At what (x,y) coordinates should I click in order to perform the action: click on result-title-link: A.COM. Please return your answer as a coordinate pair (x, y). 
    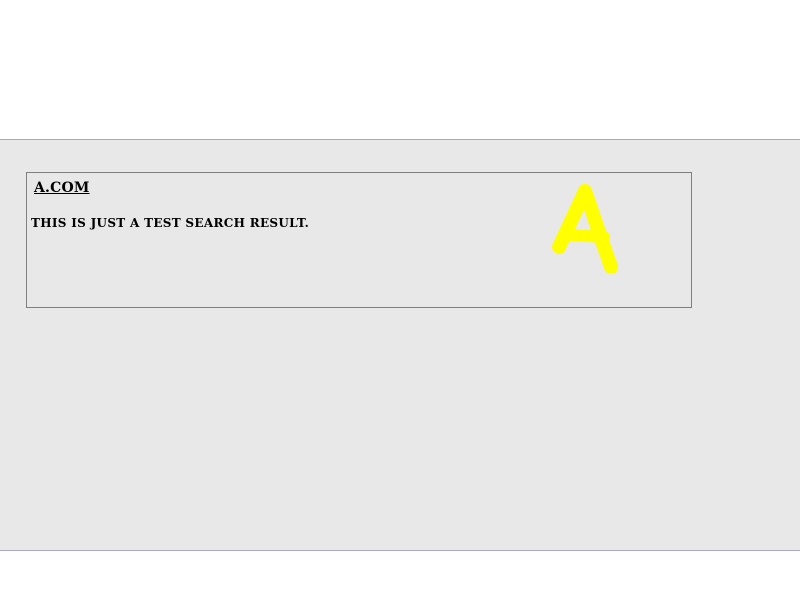
    Looking at the image, I should click on (62, 188).